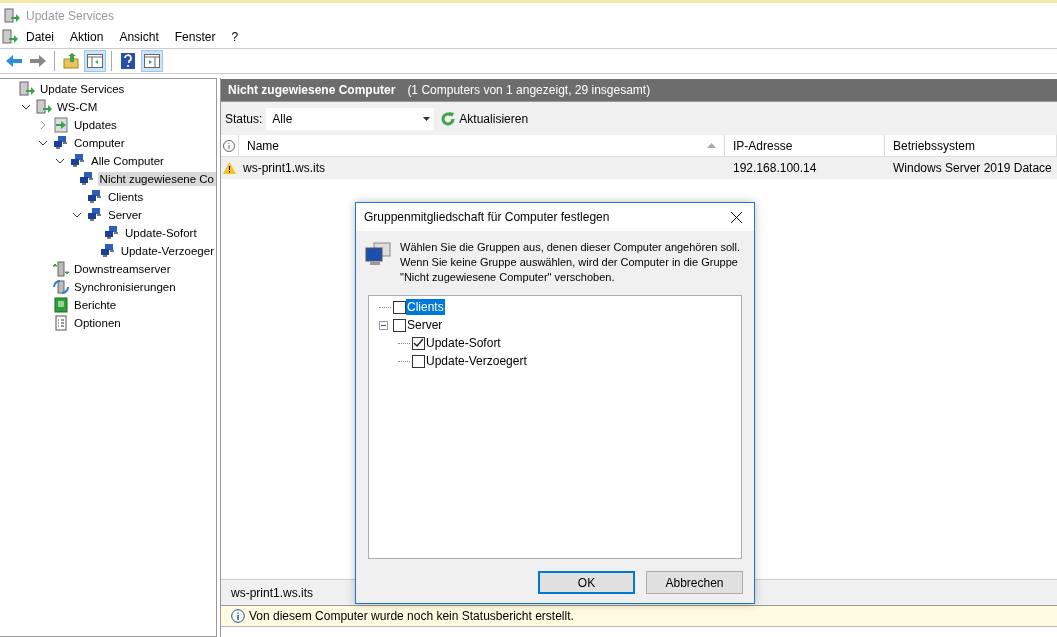 Image resolution: width=1057 pixels, height=637 pixels. What do you see at coordinates (167, 251) in the screenshot?
I see `tree-item: Update-Verzoeger` at bounding box center [167, 251].